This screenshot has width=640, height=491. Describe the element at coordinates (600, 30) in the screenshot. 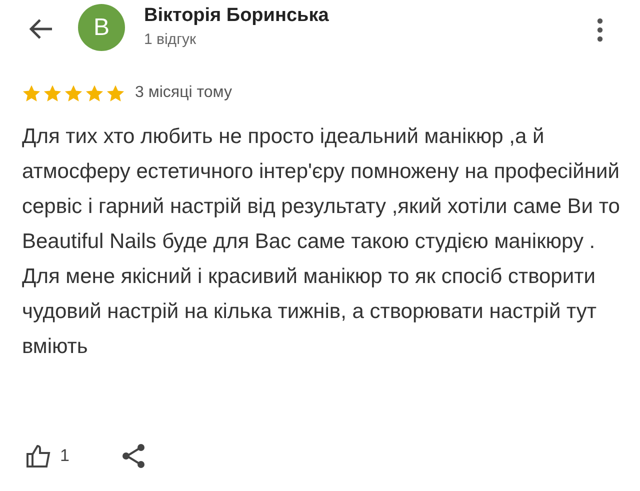

I see `more-icon` at that location.